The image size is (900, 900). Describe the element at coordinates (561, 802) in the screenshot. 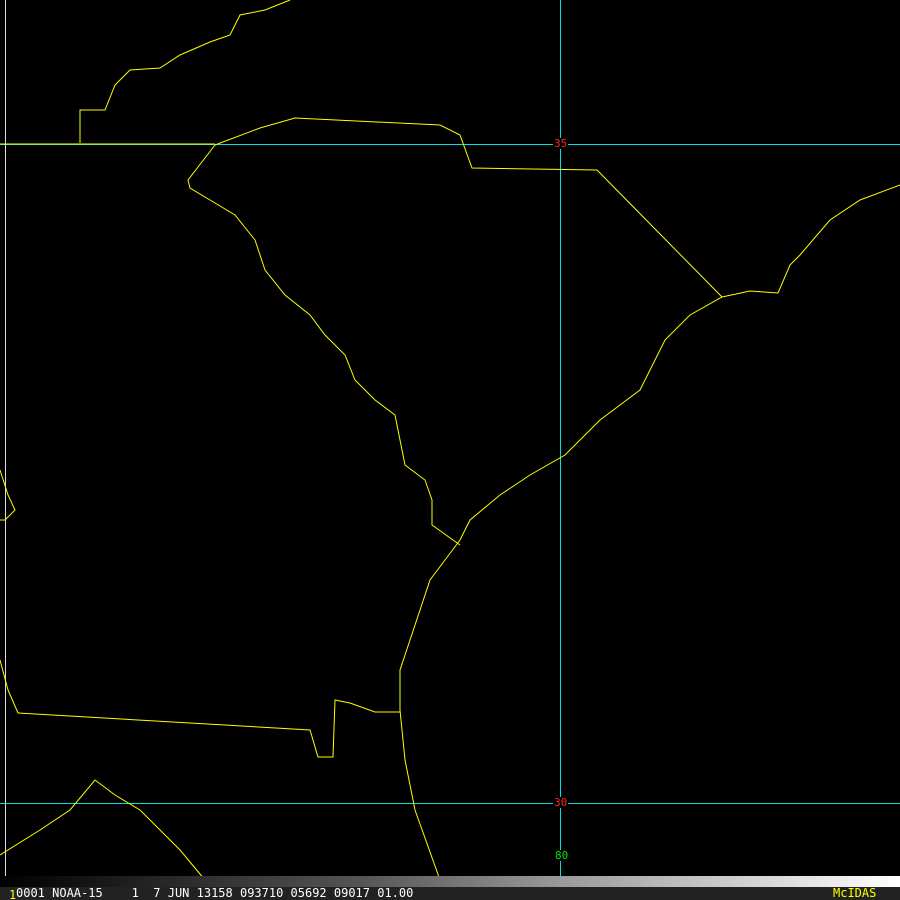

I see `latitude-label-30: 30` at that location.